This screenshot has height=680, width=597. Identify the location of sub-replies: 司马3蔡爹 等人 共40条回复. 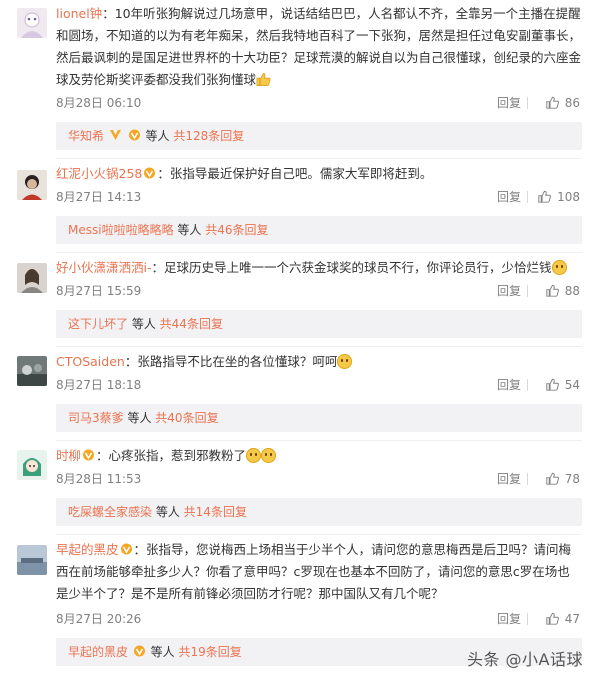
(319, 418).